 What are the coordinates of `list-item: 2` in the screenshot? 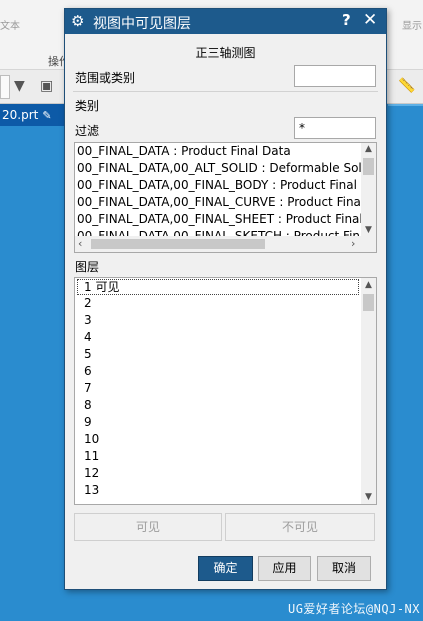 It's located at (218, 303).